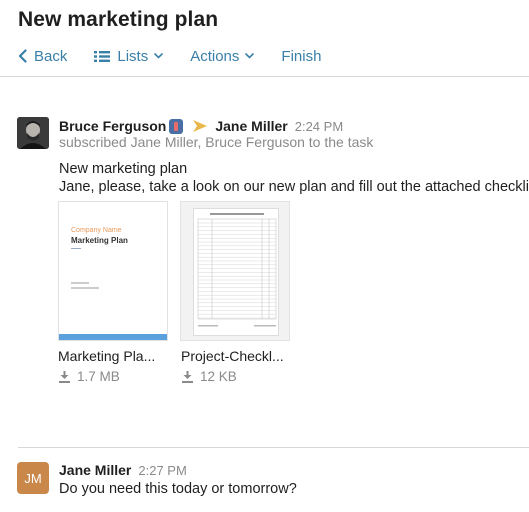 The image size is (529, 512). I want to click on thumbnail-company: Company Name, so click(96, 230).